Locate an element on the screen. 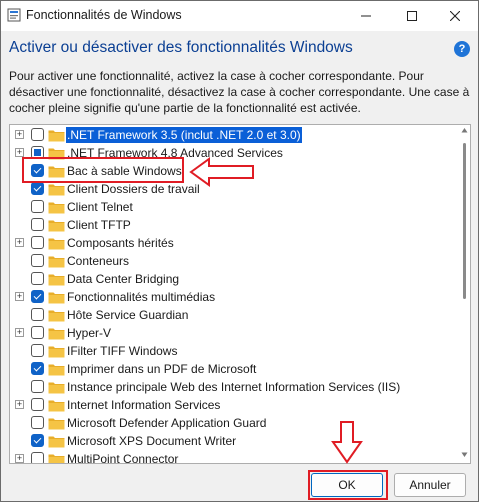  feature-label: MultiPoint Connector is located at coordinates (123, 458).